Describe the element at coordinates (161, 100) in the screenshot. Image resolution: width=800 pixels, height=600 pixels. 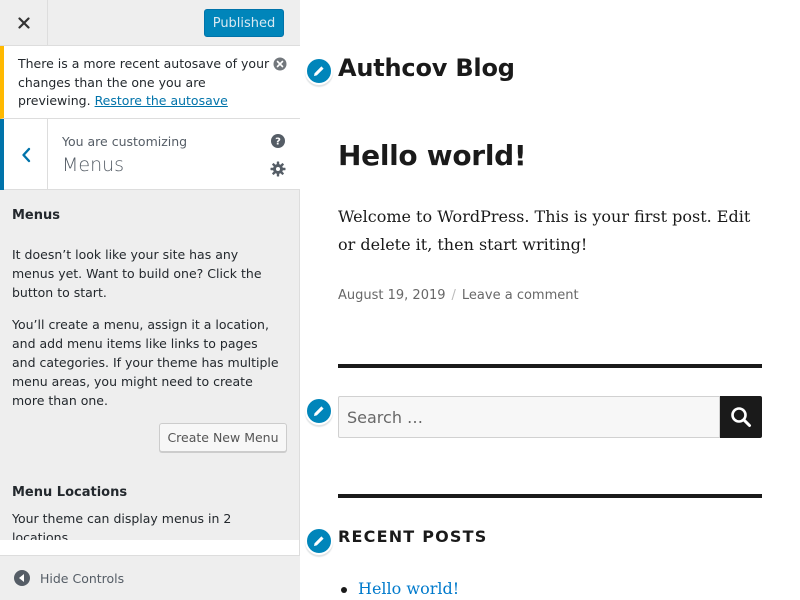
I see `restore-autosave-link: Restore the autosave` at that location.